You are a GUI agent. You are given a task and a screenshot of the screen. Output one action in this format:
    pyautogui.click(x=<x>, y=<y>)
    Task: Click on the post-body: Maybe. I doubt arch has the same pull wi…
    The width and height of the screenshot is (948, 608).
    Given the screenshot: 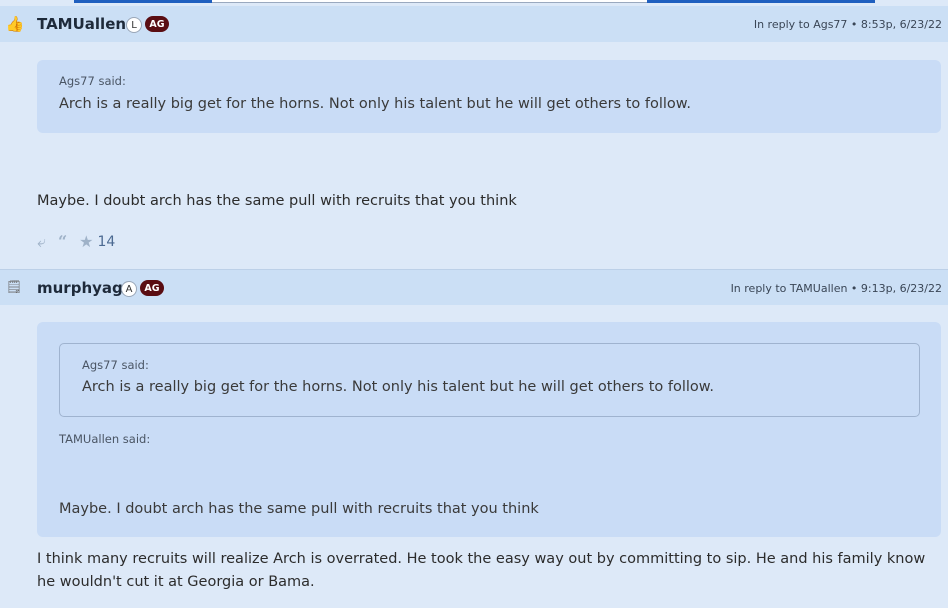 What is the action you would take?
    pyautogui.click(x=277, y=201)
    